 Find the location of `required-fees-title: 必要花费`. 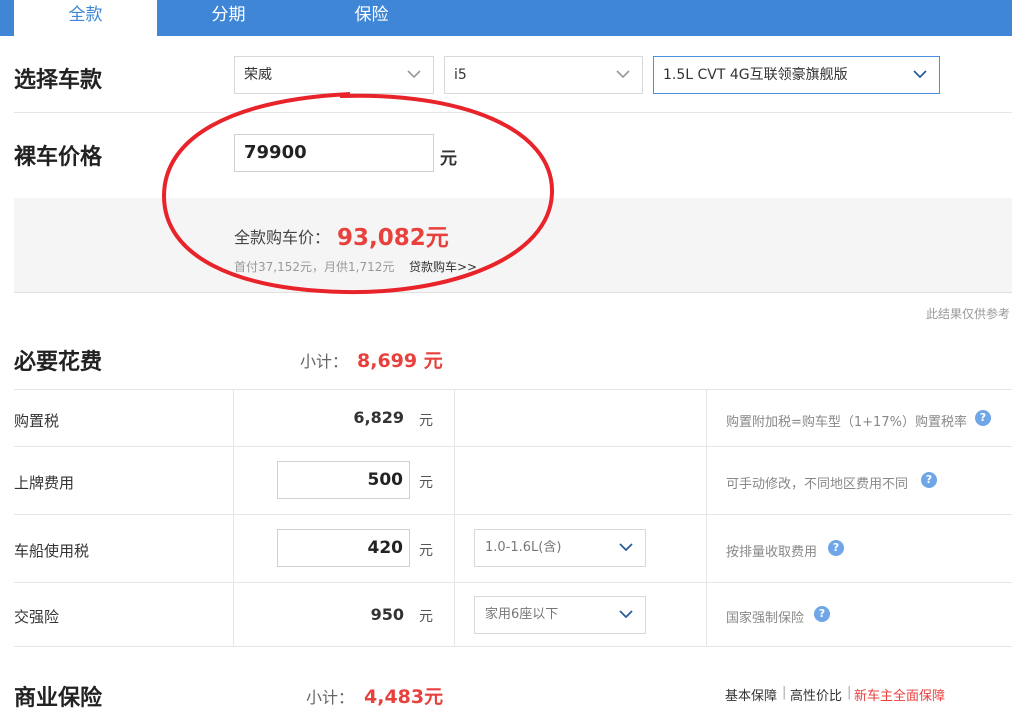

required-fees-title: 必要花费 is located at coordinates (58, 362).